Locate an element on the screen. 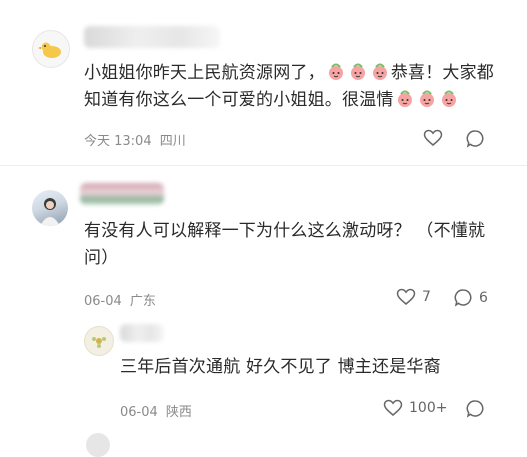  username-3-blurred is located at coordinates (142, 333).